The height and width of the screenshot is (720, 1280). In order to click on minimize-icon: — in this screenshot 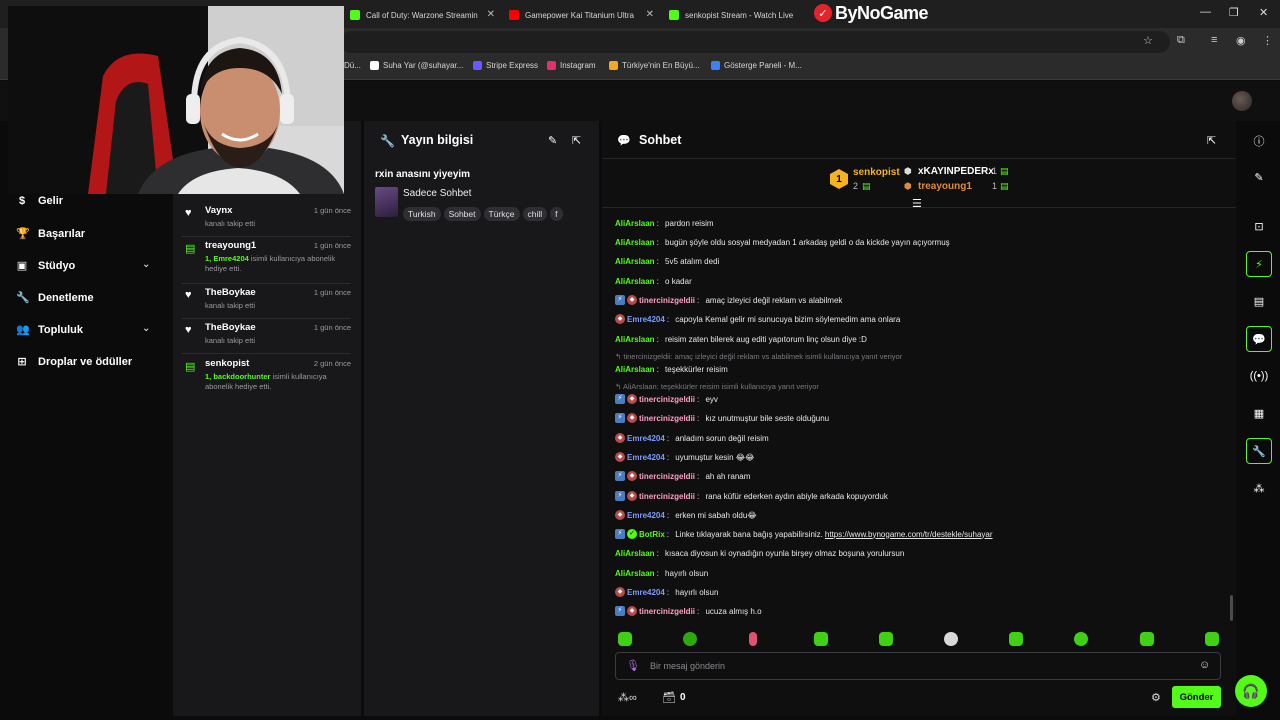, I will do `click(1205, 12)`.